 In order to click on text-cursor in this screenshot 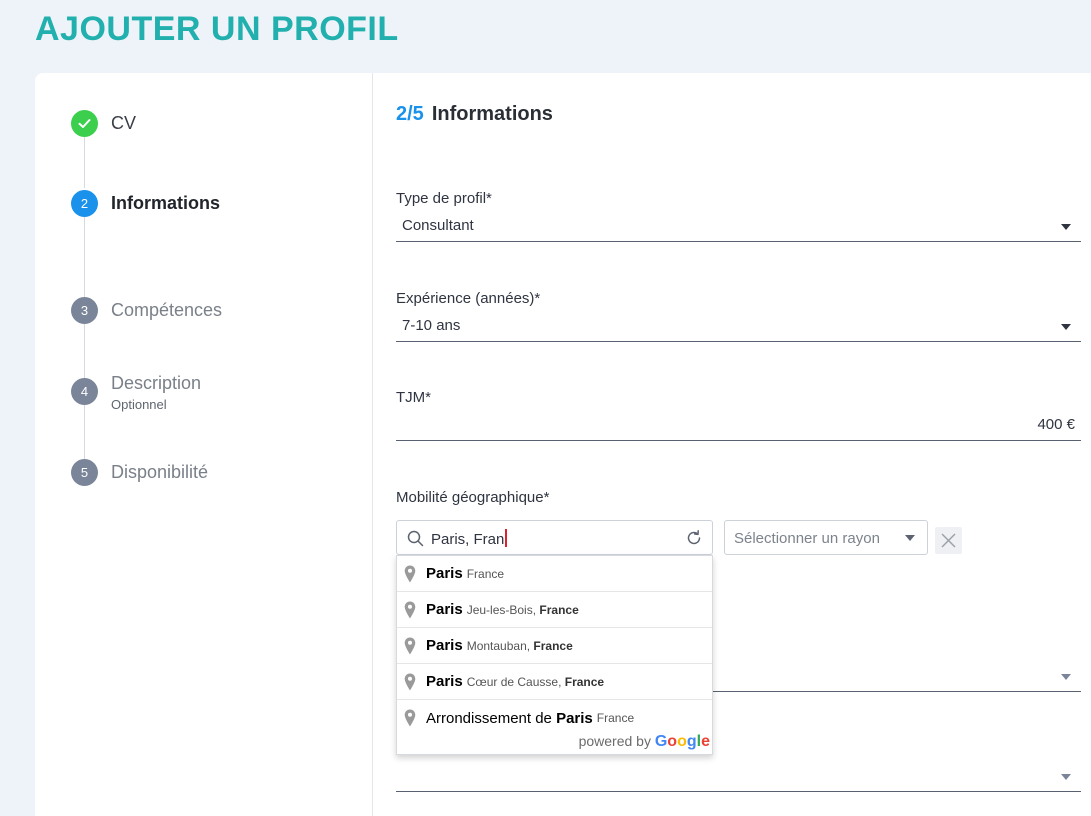, I will do `click(506, 538)`.